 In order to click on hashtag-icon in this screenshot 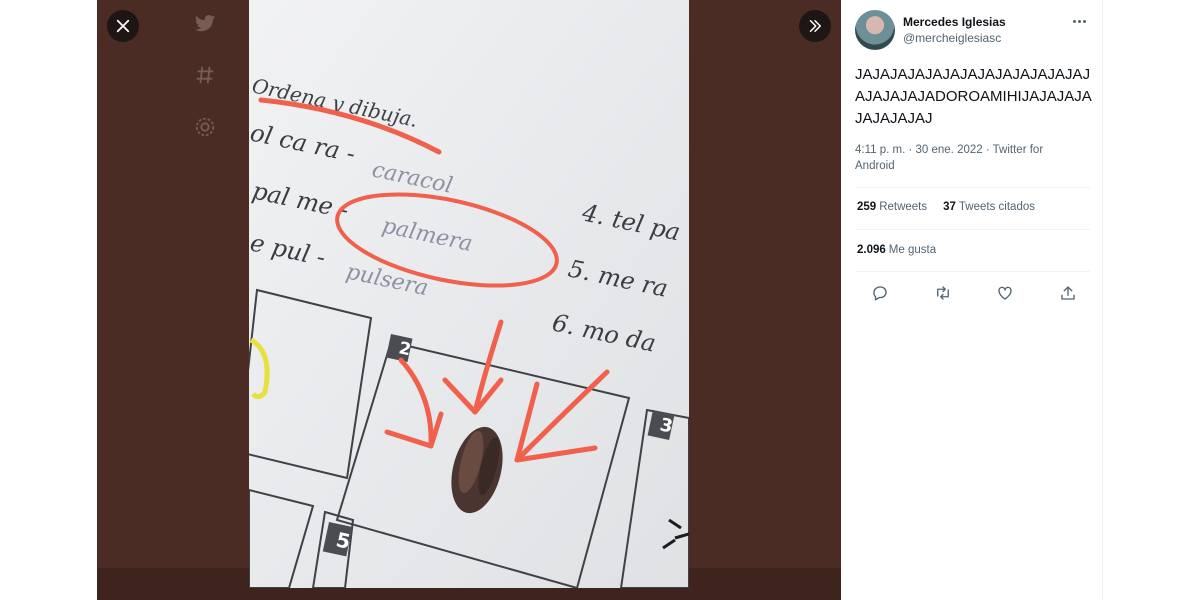, I will do `click(205, 75)`.